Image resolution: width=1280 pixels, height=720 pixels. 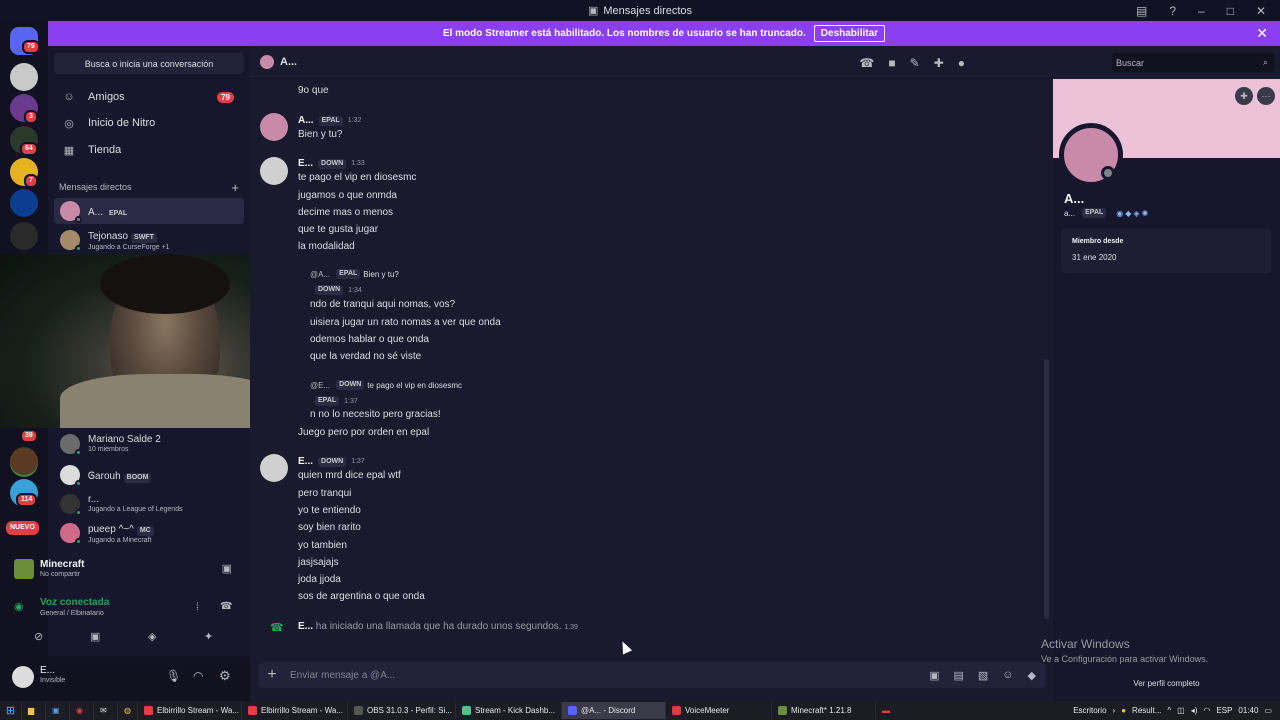 I want to click on badge-icons: ◉◆◈✺, so click(x=1133, y=213).